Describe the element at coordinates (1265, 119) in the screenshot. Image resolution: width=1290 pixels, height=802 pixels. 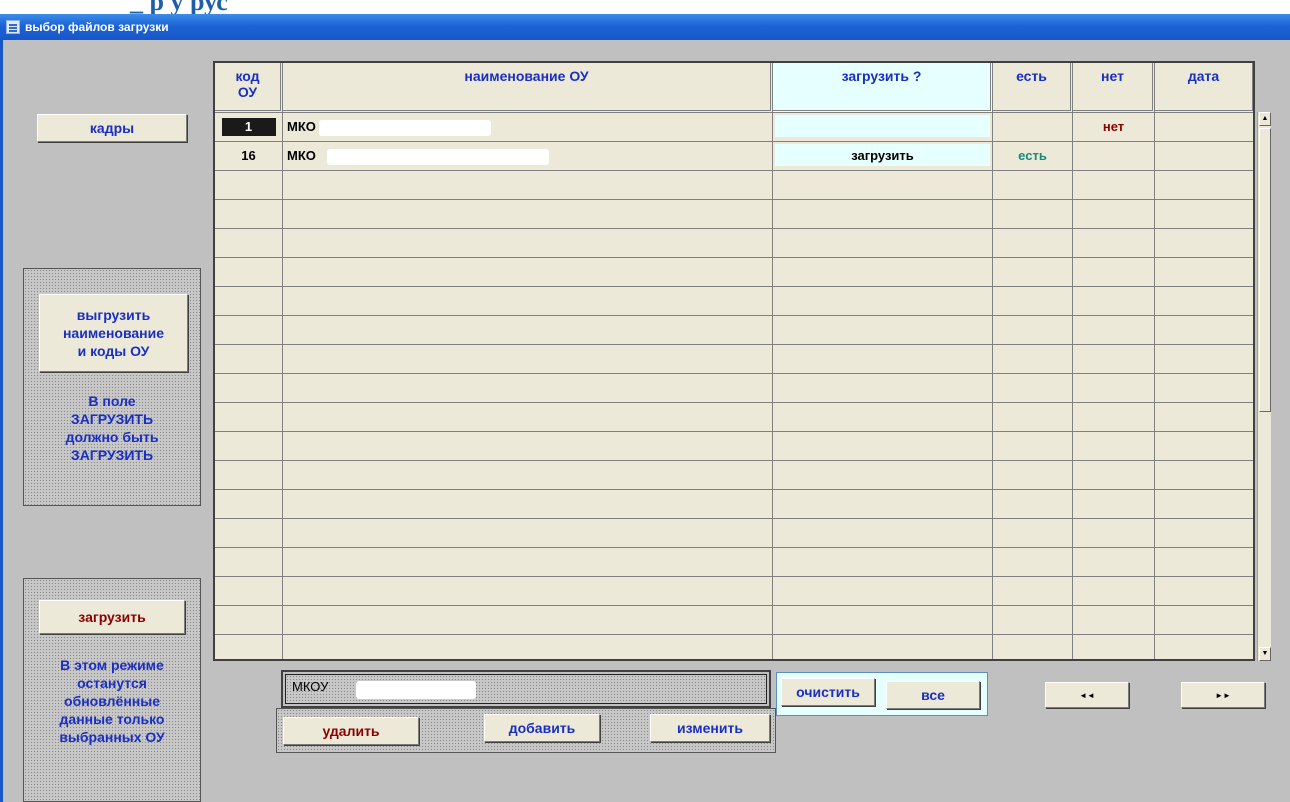
I see `scroll-up-arrow-icon: ▲` at that location.